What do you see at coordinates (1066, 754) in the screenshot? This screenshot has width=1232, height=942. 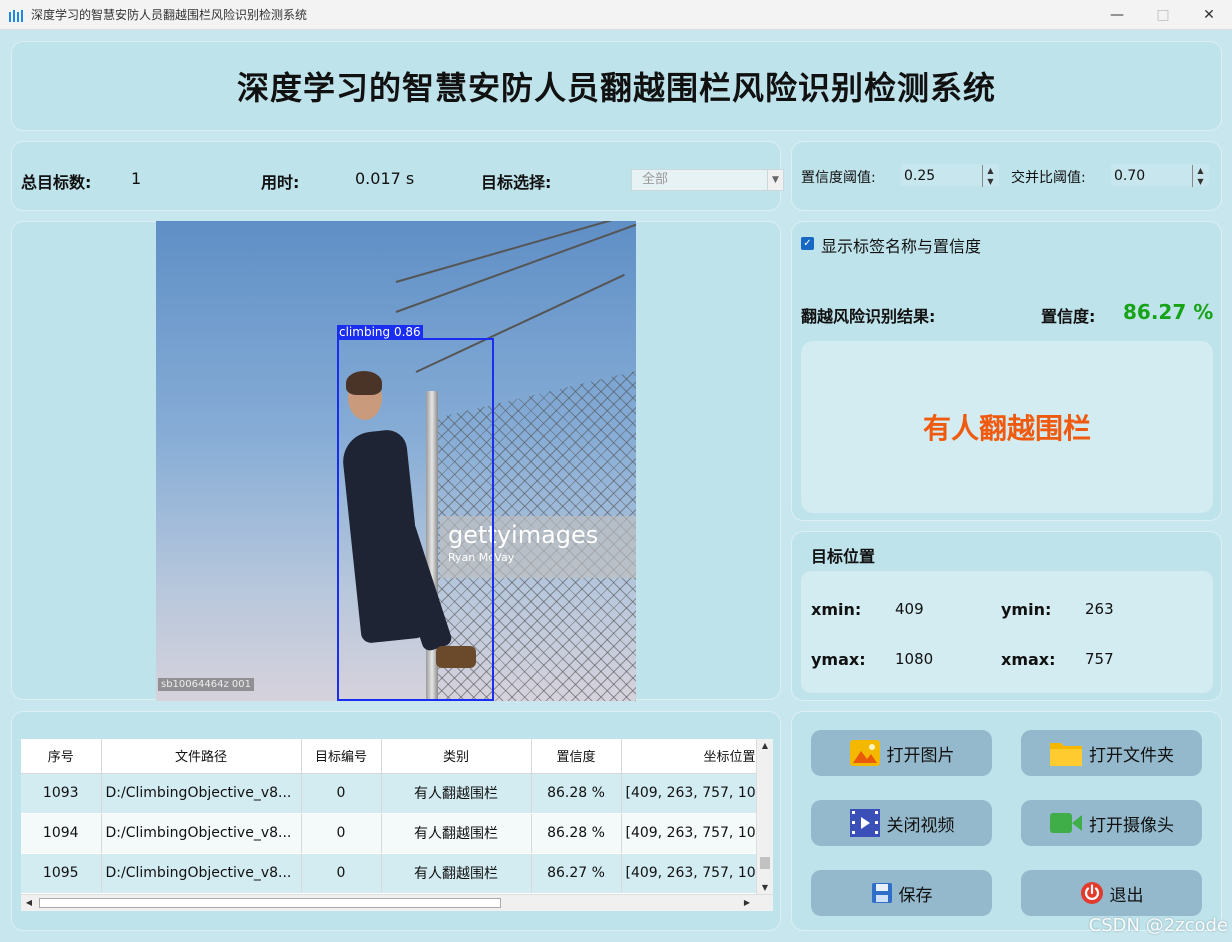 I see `folder-icon` at bounding box center [1066, 754].